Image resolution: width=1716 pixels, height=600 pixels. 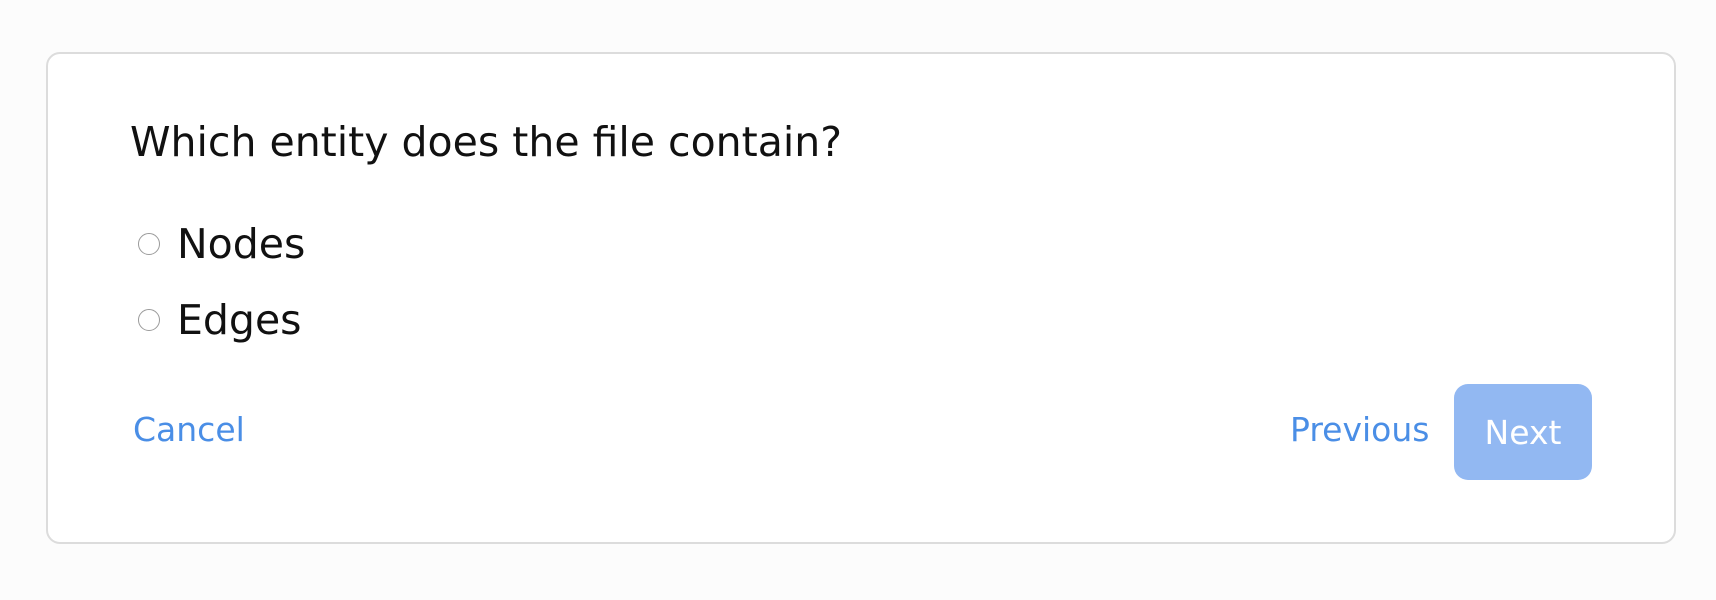 What do you see at coordinates (486, 142) in the screenshot?
I see `question-heading: Which entity does the file contain?` at bounding box center [486, 142].